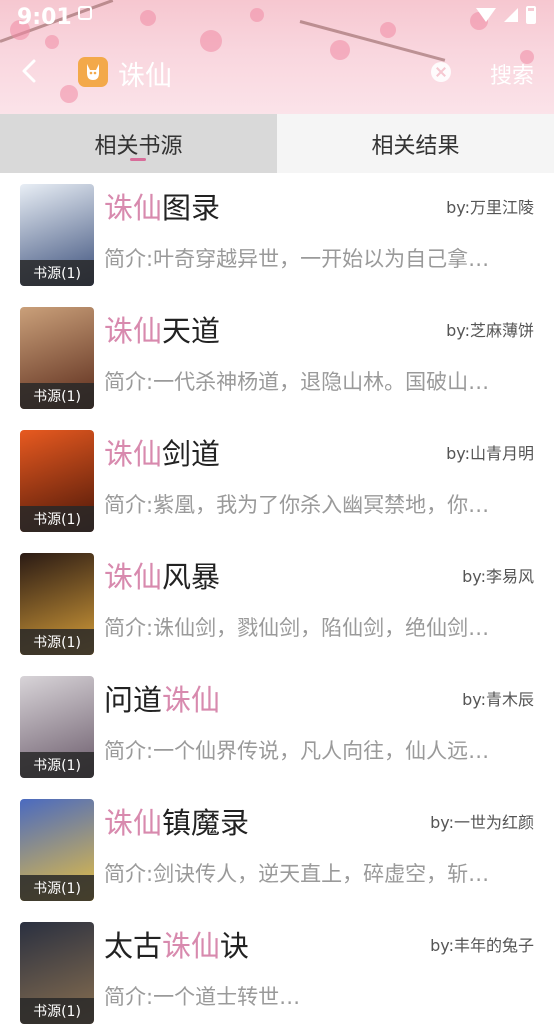  I want to click on status-time: 9:01, so click(44, 17).